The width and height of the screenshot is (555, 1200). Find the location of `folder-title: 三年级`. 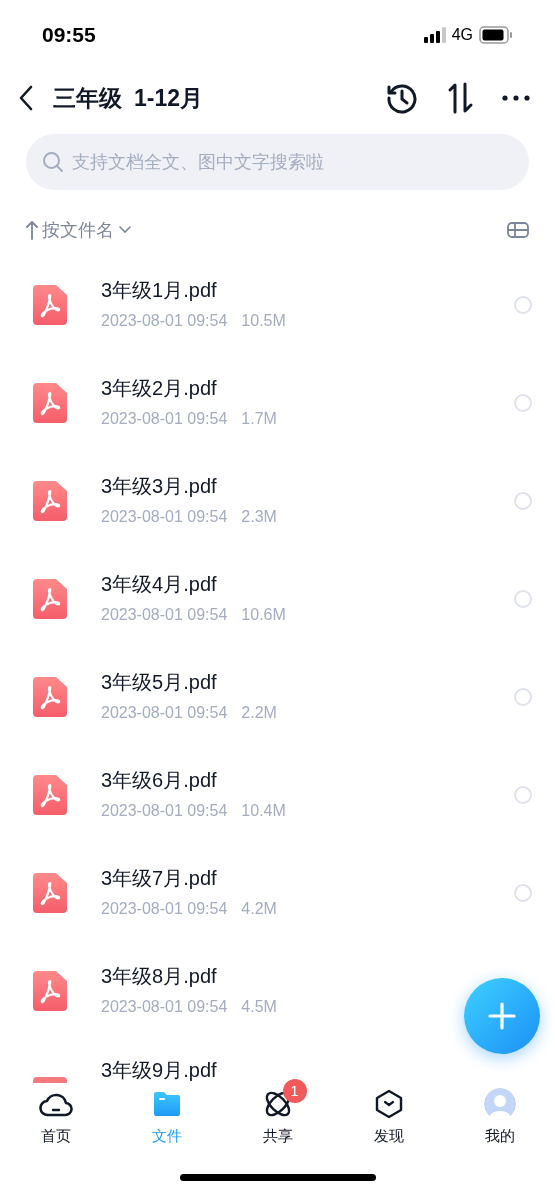

folder-title: 三年级 is located at coordinates (87, 98).